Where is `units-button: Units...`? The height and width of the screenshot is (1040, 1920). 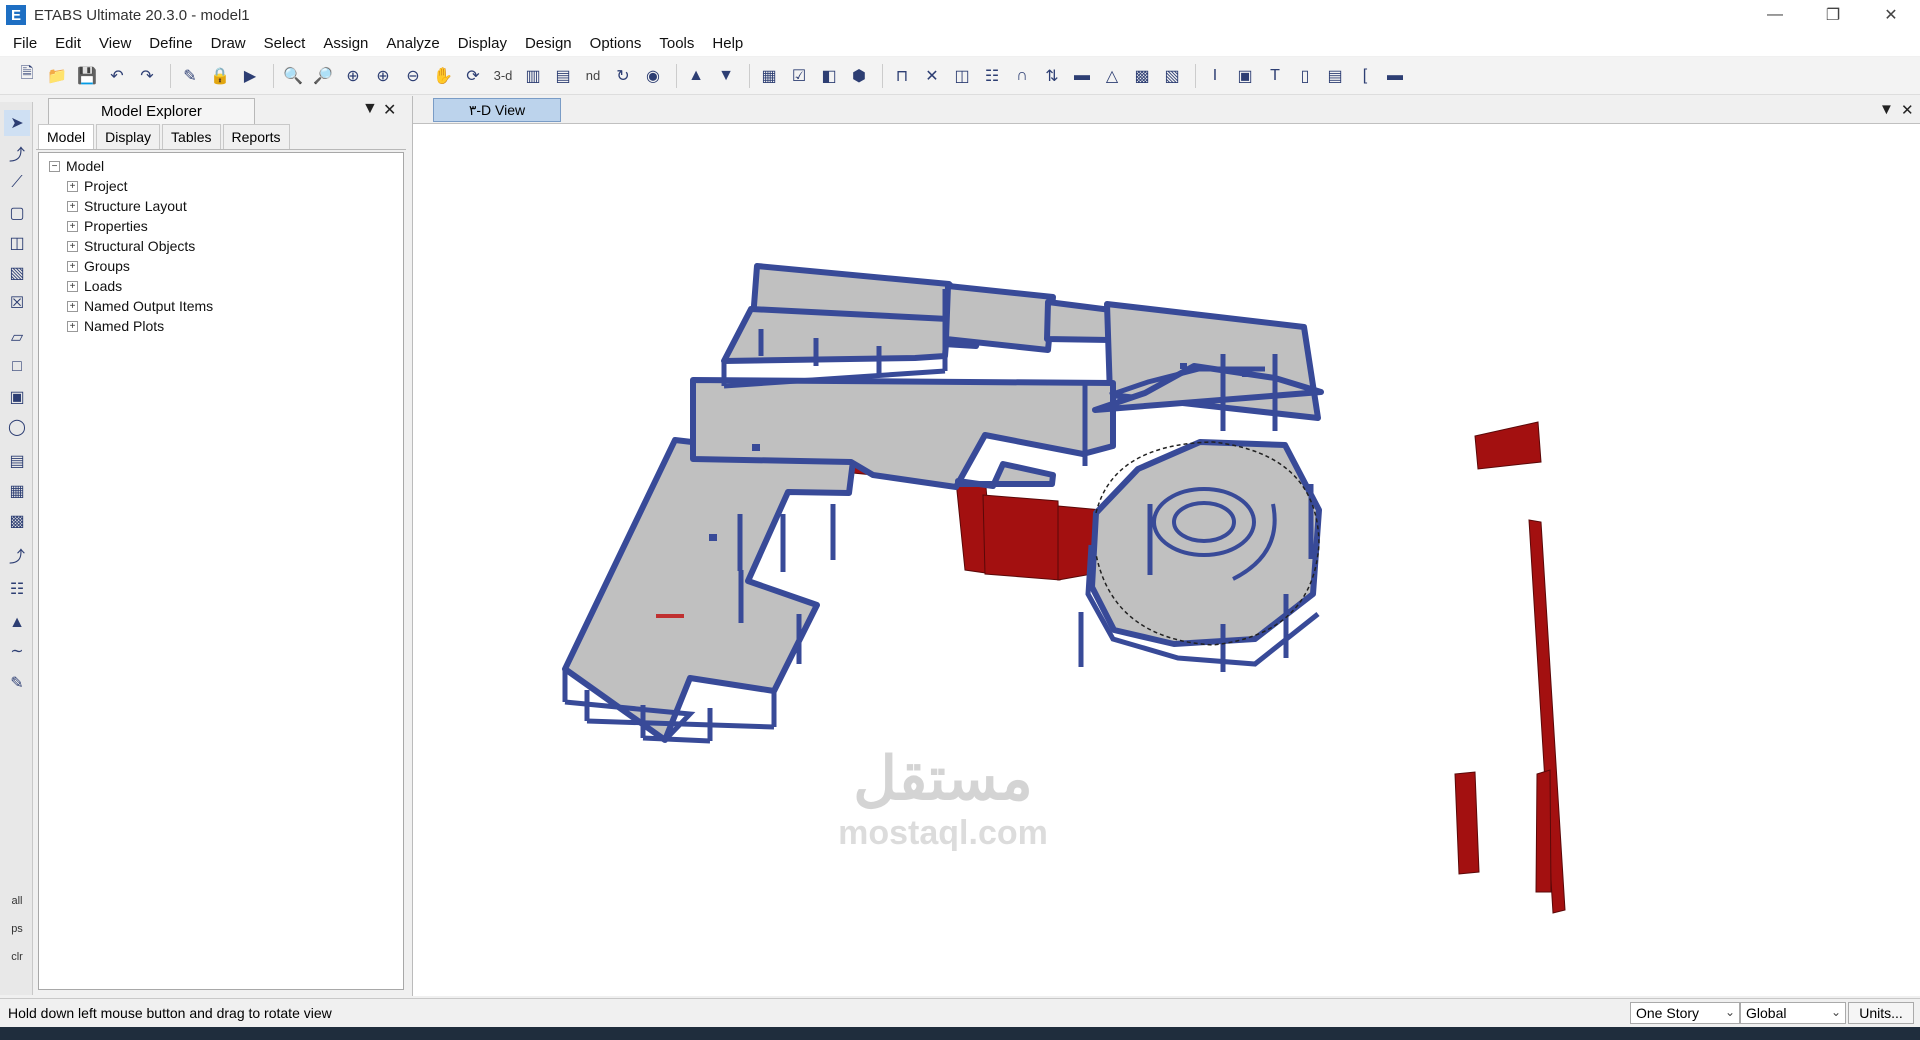
units-button: Units... is located at coordinates (1881, 1013).